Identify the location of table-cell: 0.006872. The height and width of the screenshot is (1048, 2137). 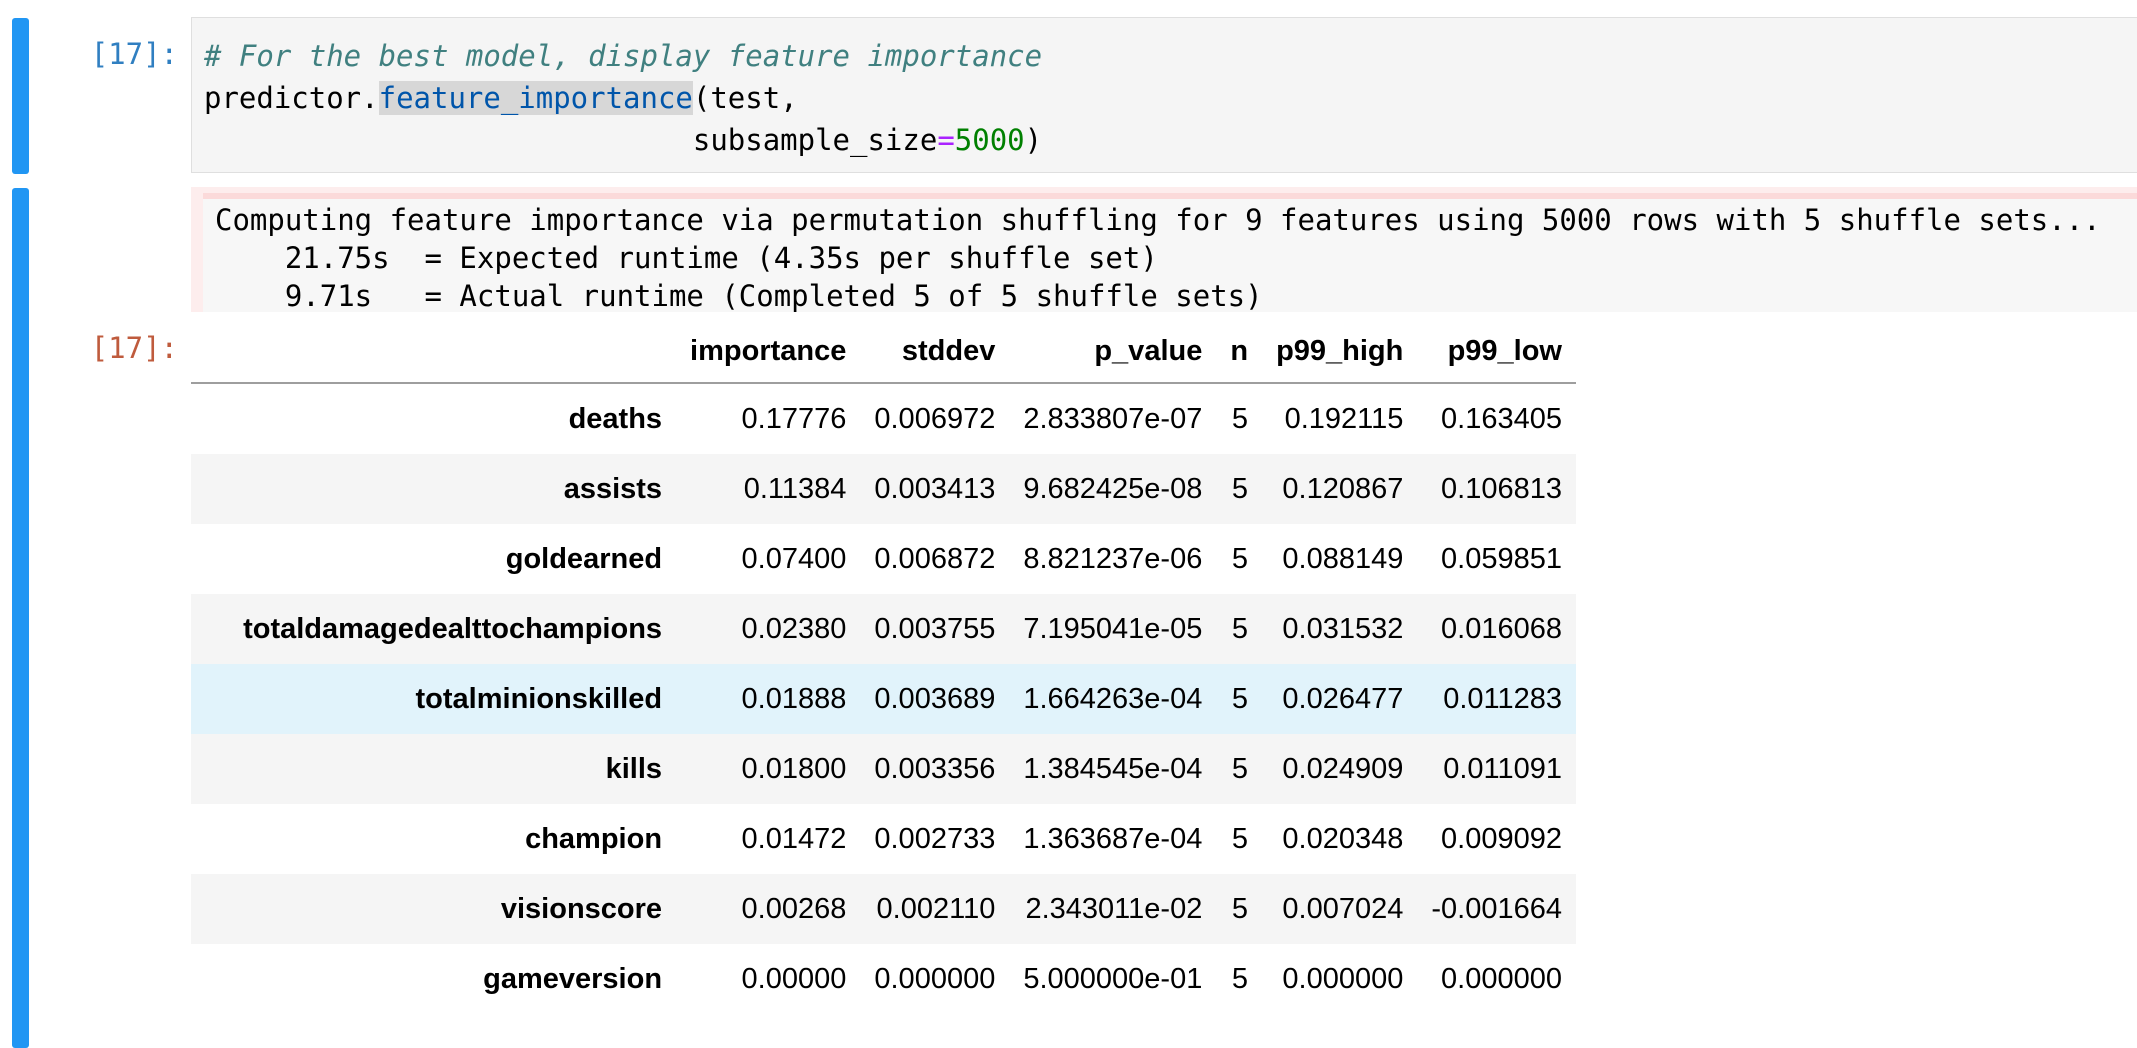
(935, 558).